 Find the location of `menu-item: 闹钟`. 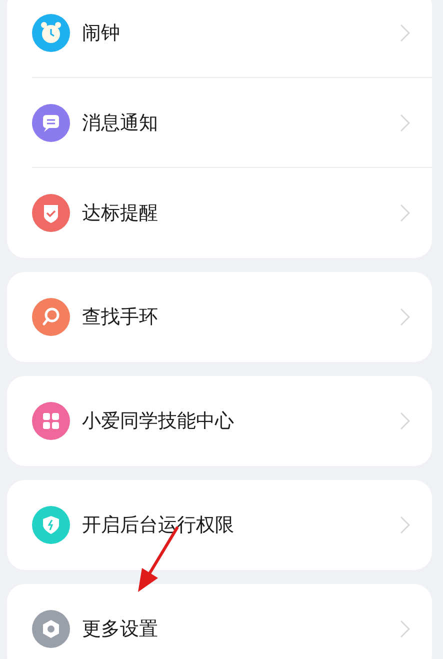

menu-item: 闹钟 is located at coordinates (241, 33).